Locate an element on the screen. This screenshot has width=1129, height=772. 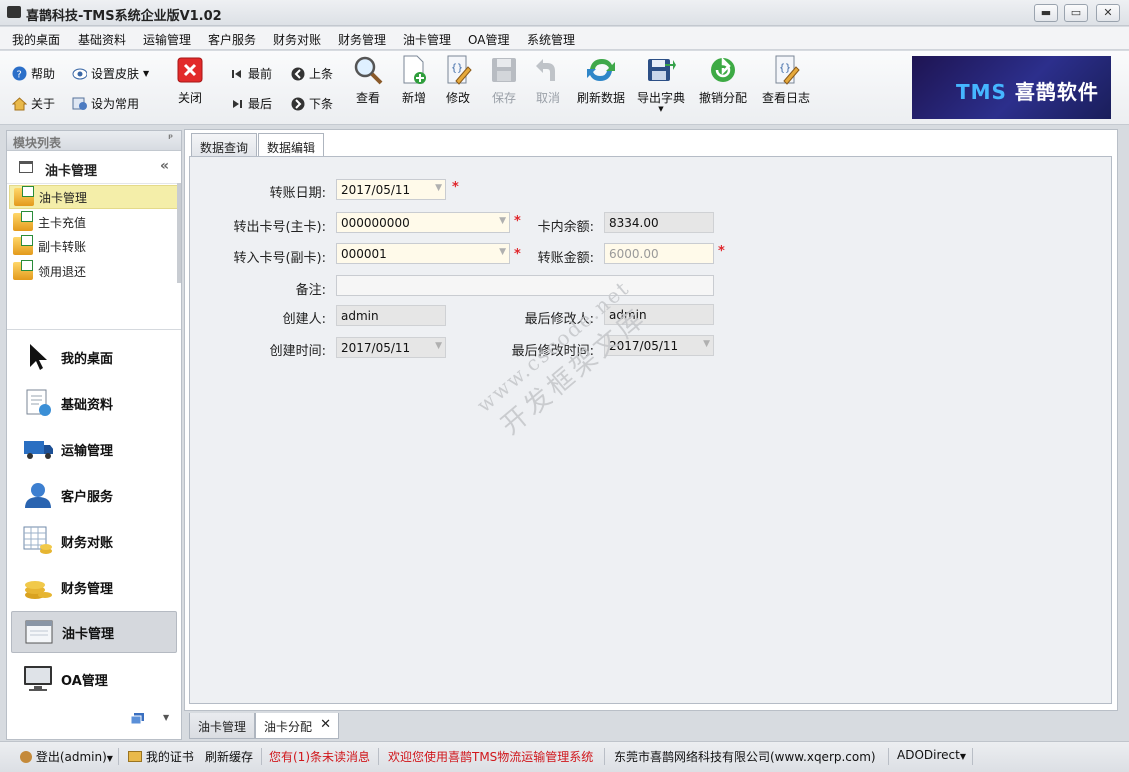
menu-basic-data: 基础资料 is located at coordinates (102, 39).